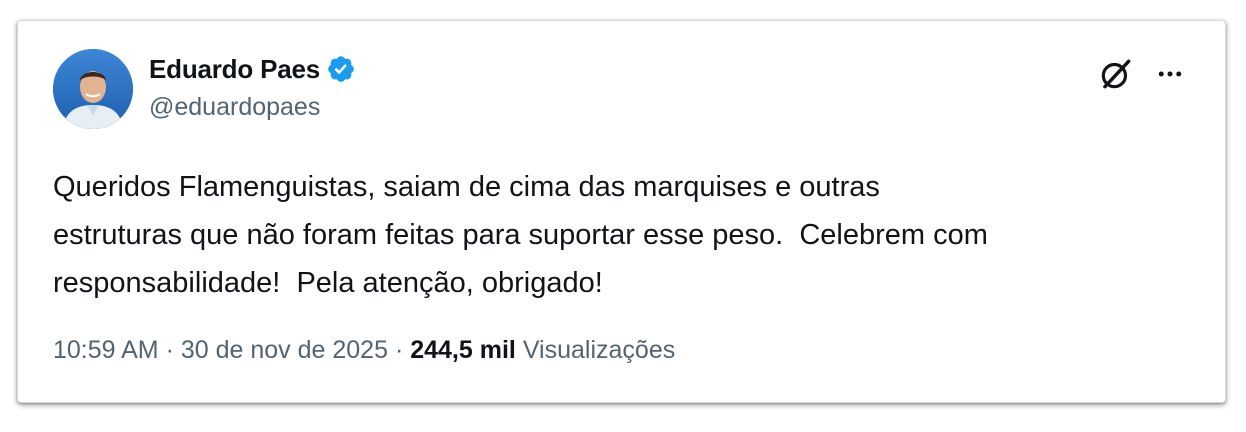  I want to click on author-name-row: Eduardo Paes, so click(252, 69).